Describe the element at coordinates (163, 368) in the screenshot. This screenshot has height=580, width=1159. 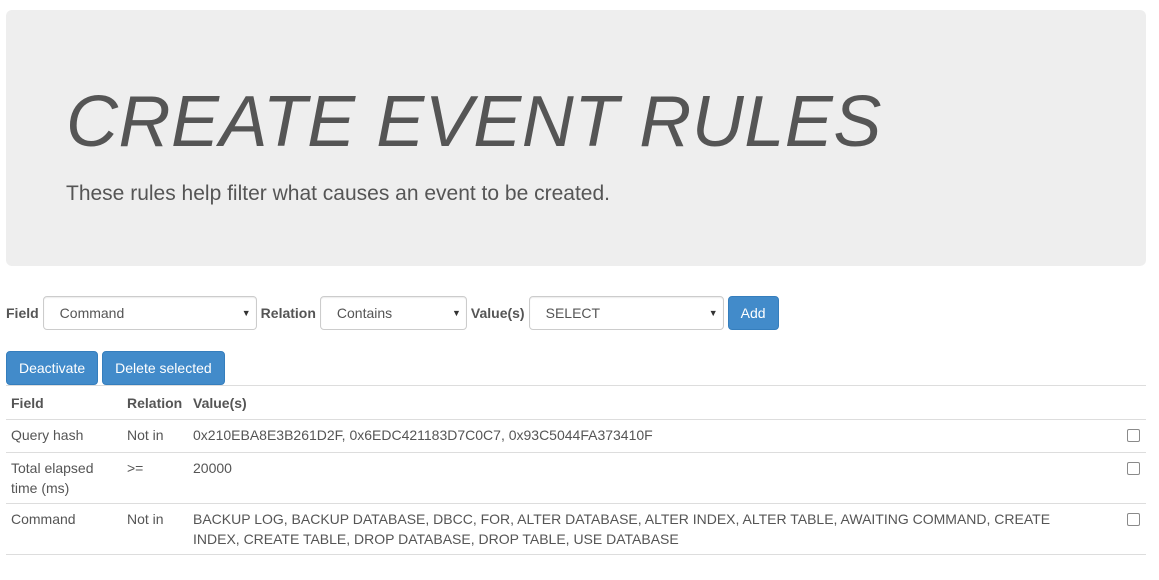
I see `delete-selected-button: Delete selected` at that location.